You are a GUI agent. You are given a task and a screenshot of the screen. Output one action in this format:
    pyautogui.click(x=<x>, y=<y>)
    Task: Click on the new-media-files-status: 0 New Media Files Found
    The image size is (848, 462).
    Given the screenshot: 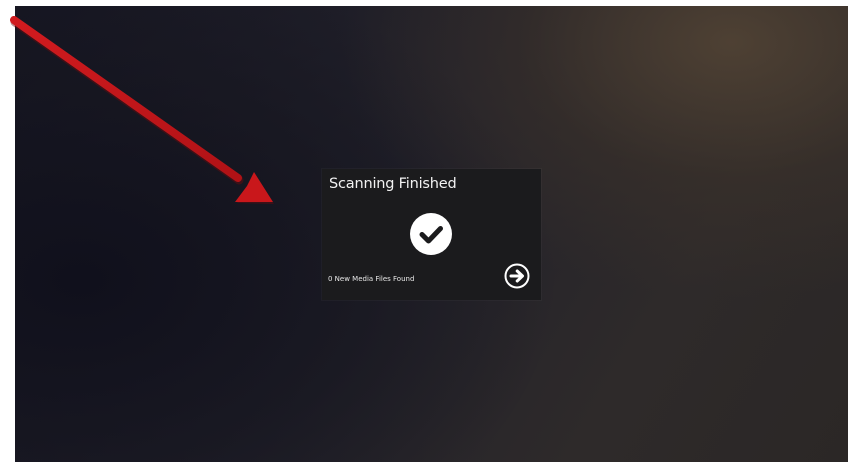 What is the action you would take?
    pyautogui.click(x=371, y=279)
    